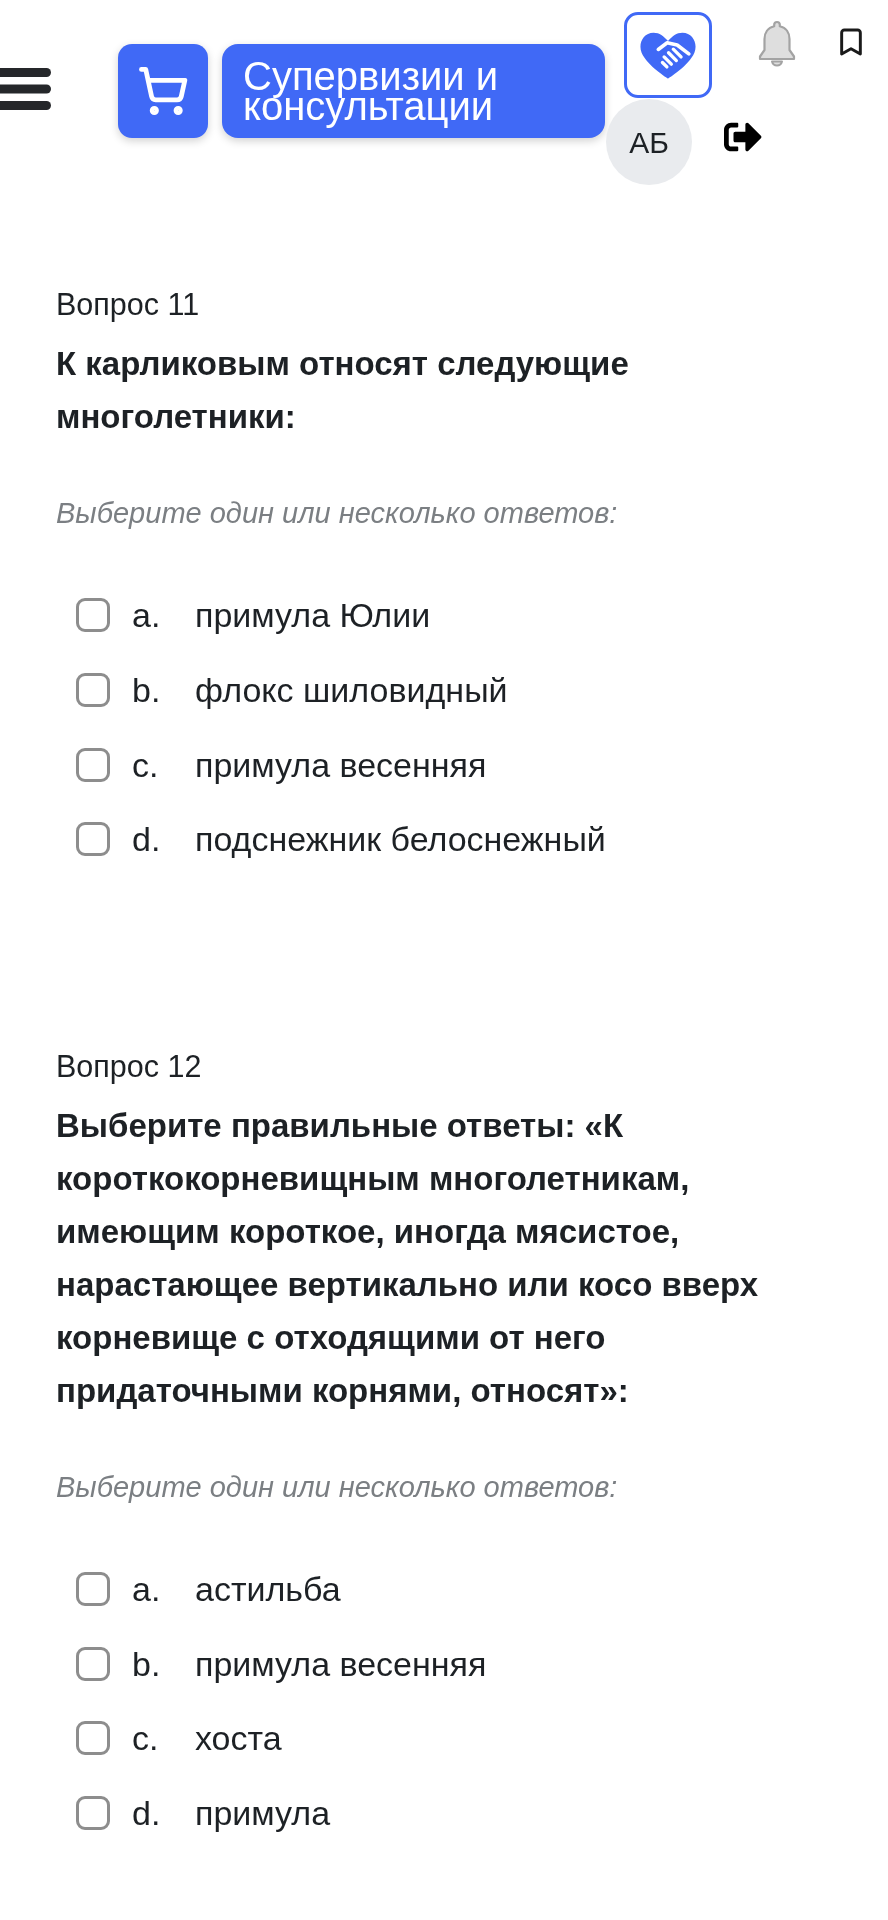 This screenshot has height=1920, width=888. I want to click on bell-icon, so click(777, 43).